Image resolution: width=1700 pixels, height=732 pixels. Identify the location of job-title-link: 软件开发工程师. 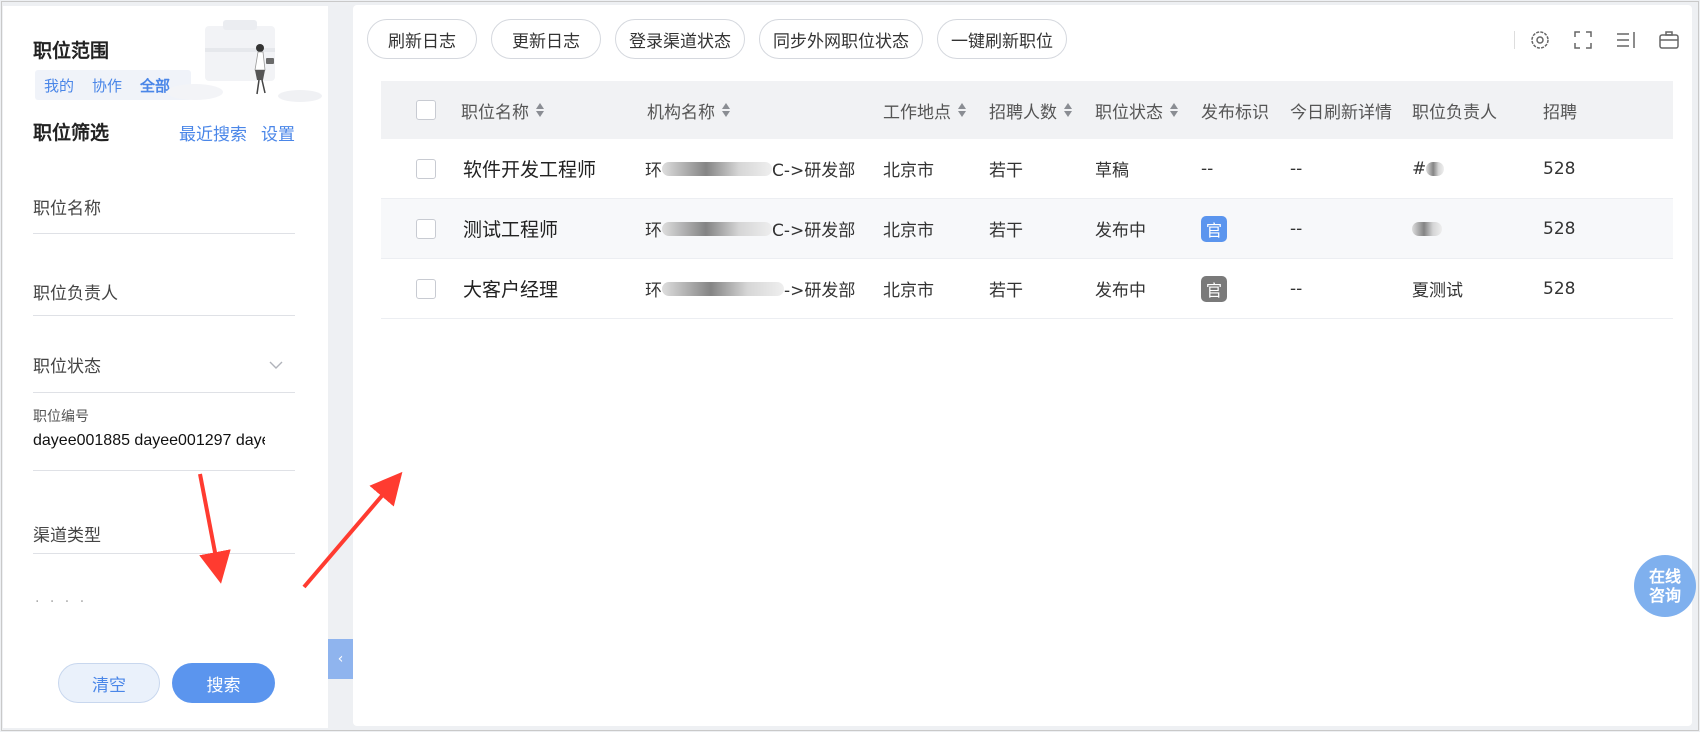
(529, 168).